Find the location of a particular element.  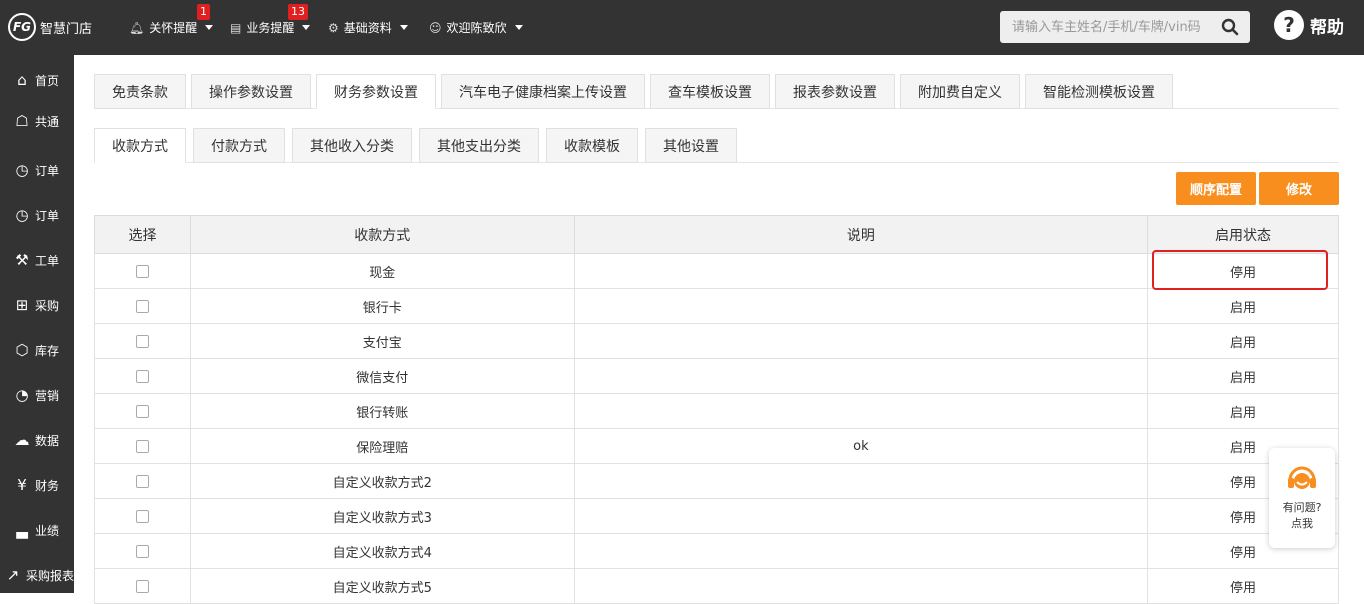

sidebar-item-purchase: ⊞ 采购 is located at coordinates (37, 305).